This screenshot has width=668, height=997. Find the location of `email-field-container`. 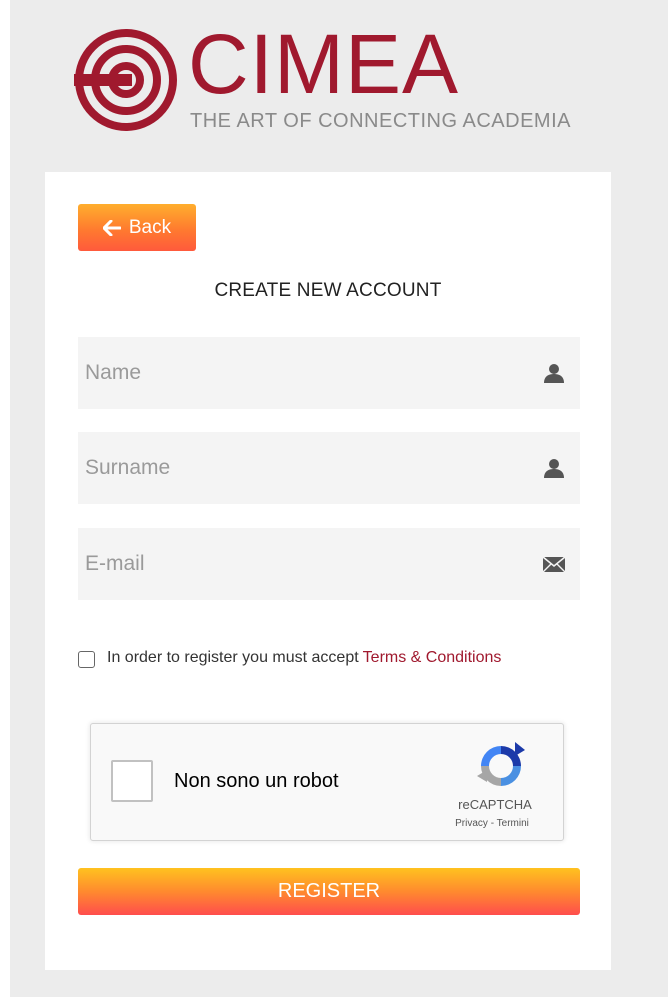

email-field-container is located at coordinates (329, 564).